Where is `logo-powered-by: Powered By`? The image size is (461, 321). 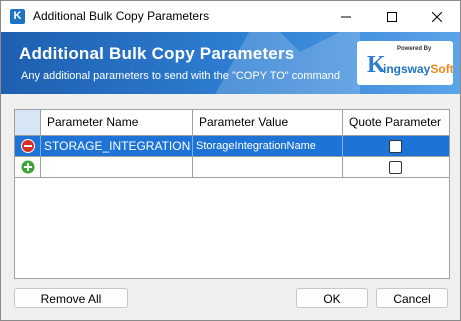 logo-powered-by: Powered By is located at coordinates (414, 49).